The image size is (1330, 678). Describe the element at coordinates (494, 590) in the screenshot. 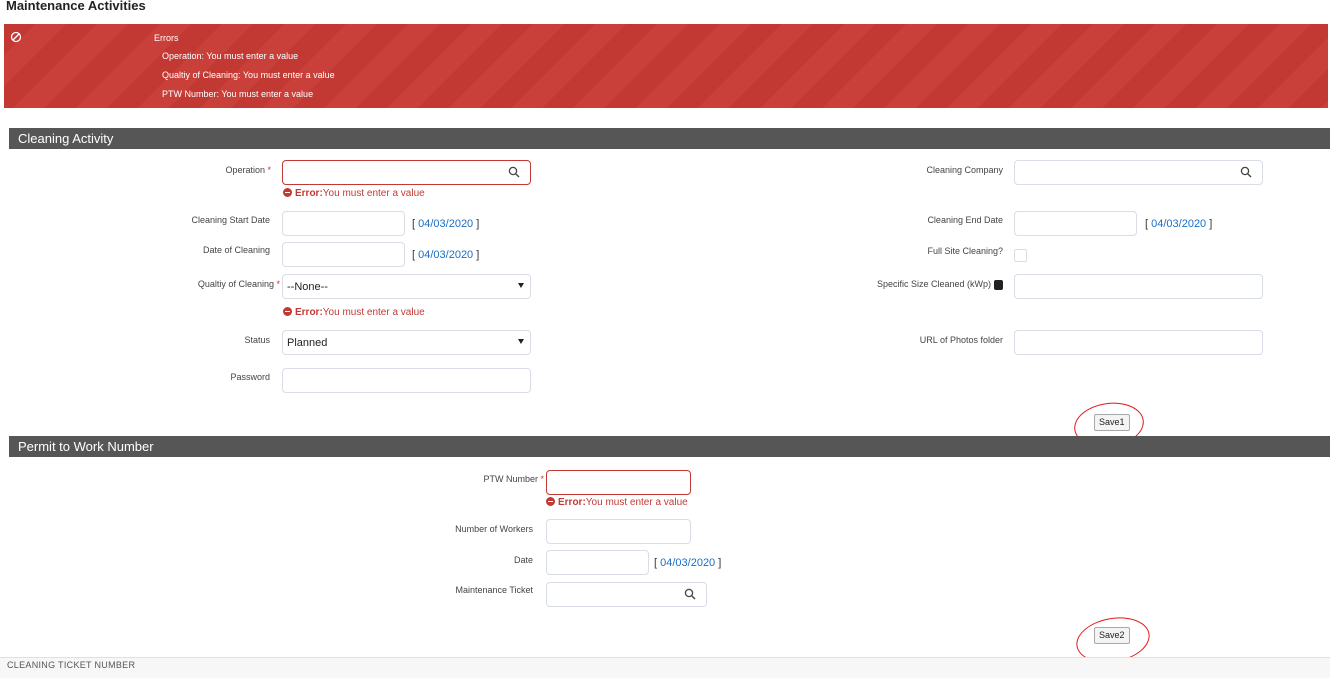

I see `maintenance-ticket-label: Maintenance Ticket` at that location.